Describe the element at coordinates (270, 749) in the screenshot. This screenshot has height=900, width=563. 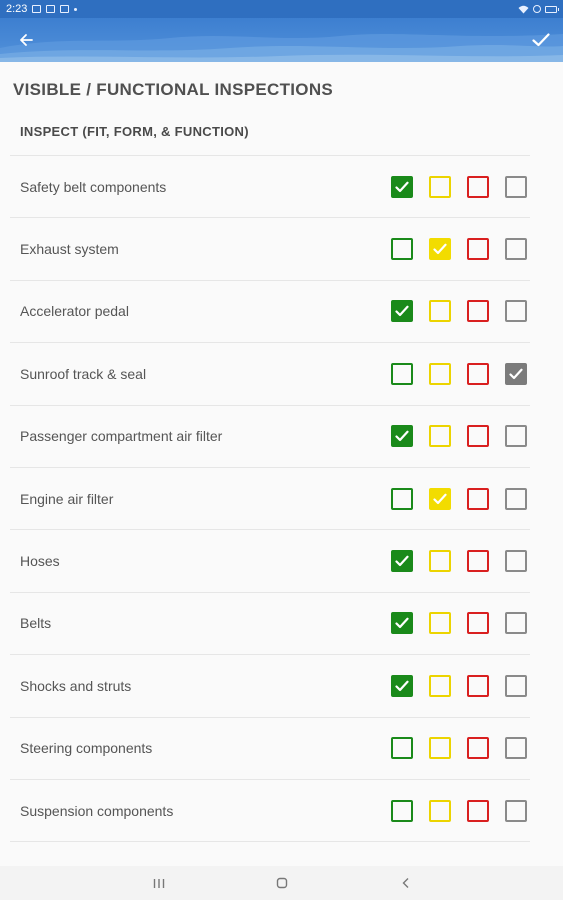
I see `inspection-row: Steering components` at that location.